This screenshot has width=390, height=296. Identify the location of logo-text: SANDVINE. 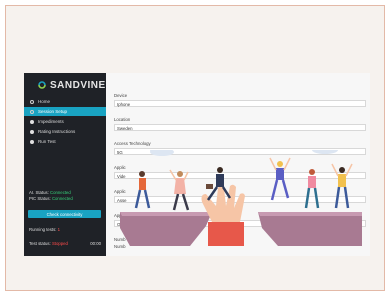
(78, 85).